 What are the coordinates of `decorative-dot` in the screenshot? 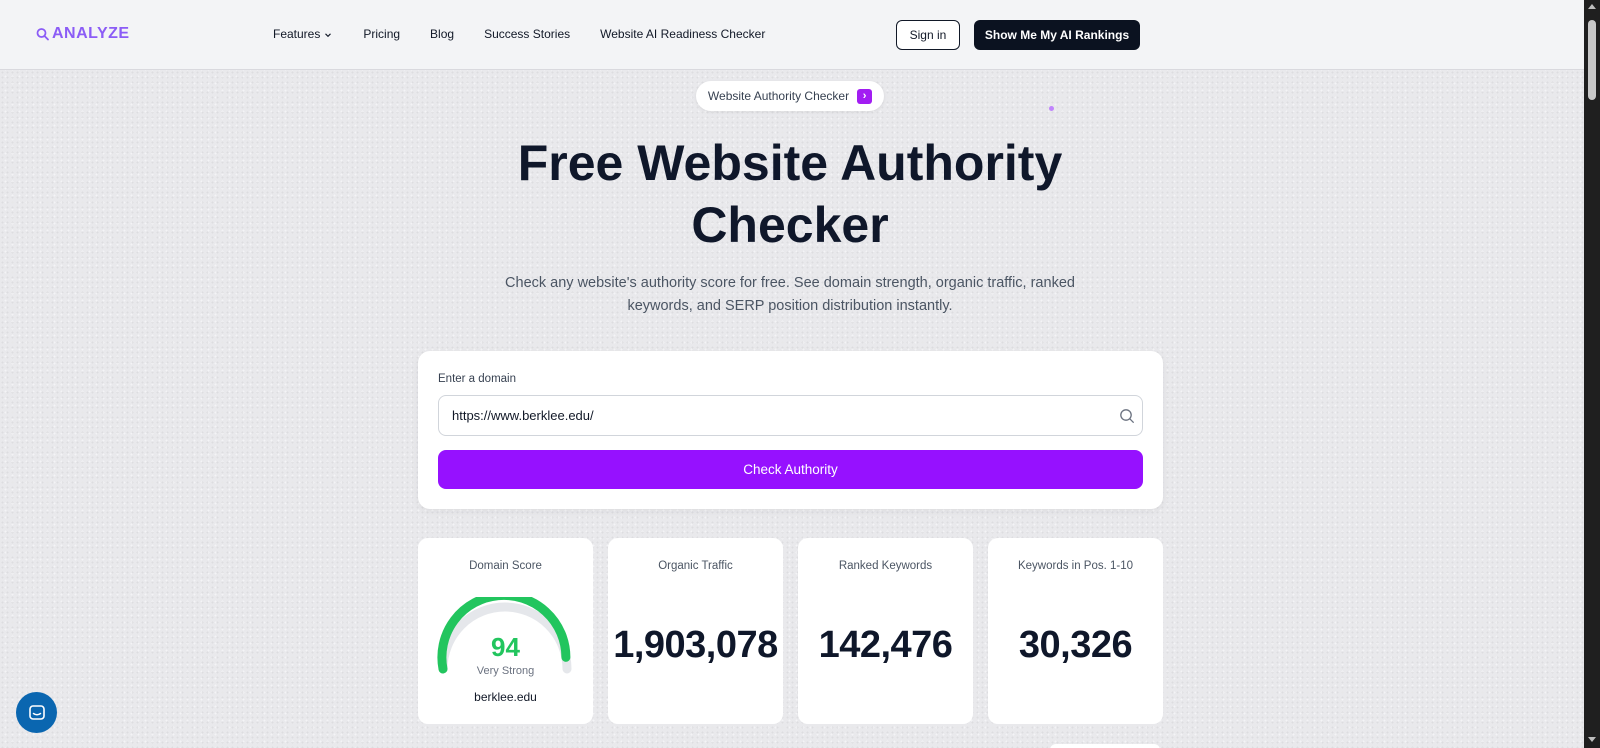 It's located at (1051, 108).